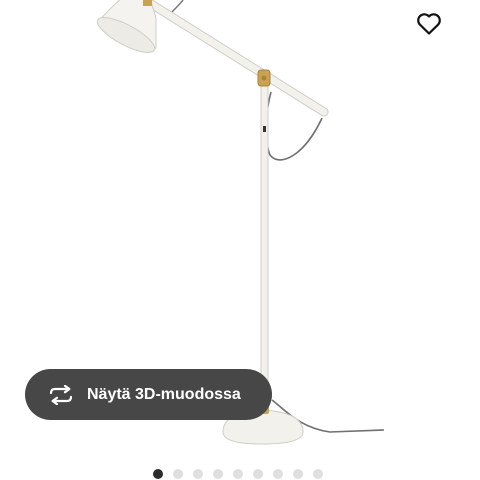 The image size is (480, 480). I want to click on lamp-arm, so click(236, 58).